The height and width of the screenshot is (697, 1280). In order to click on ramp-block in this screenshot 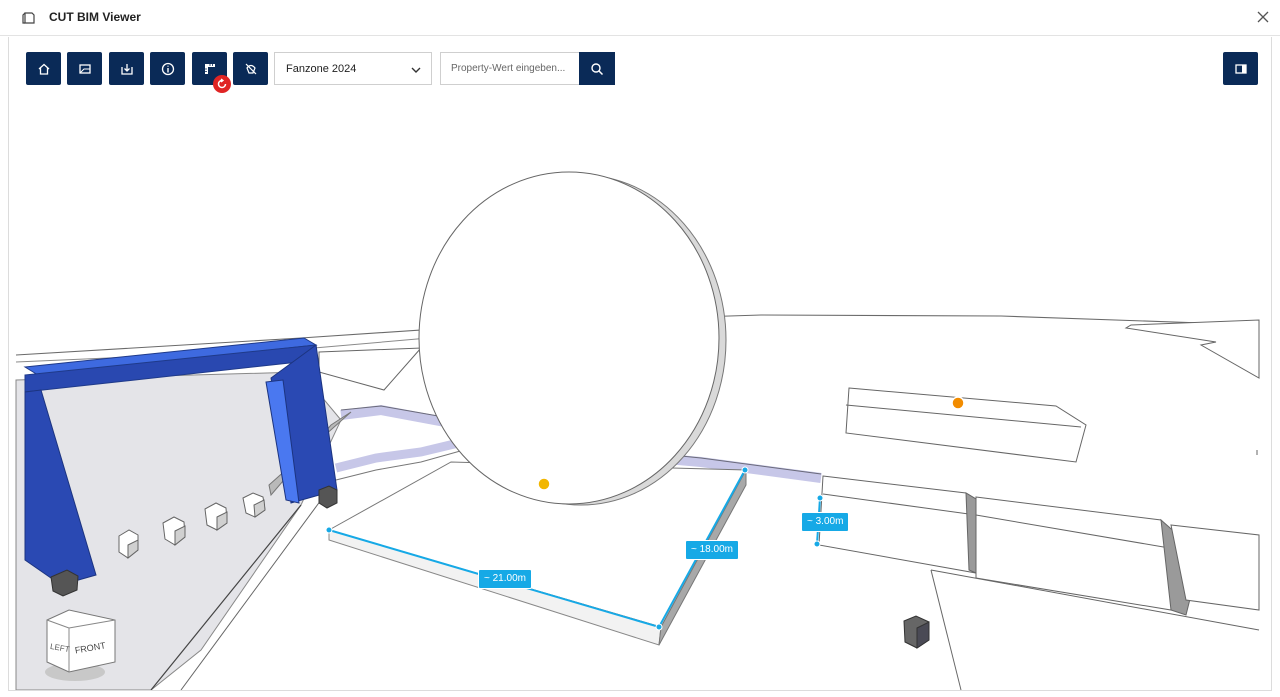, I will do `click(1192, 349)`.